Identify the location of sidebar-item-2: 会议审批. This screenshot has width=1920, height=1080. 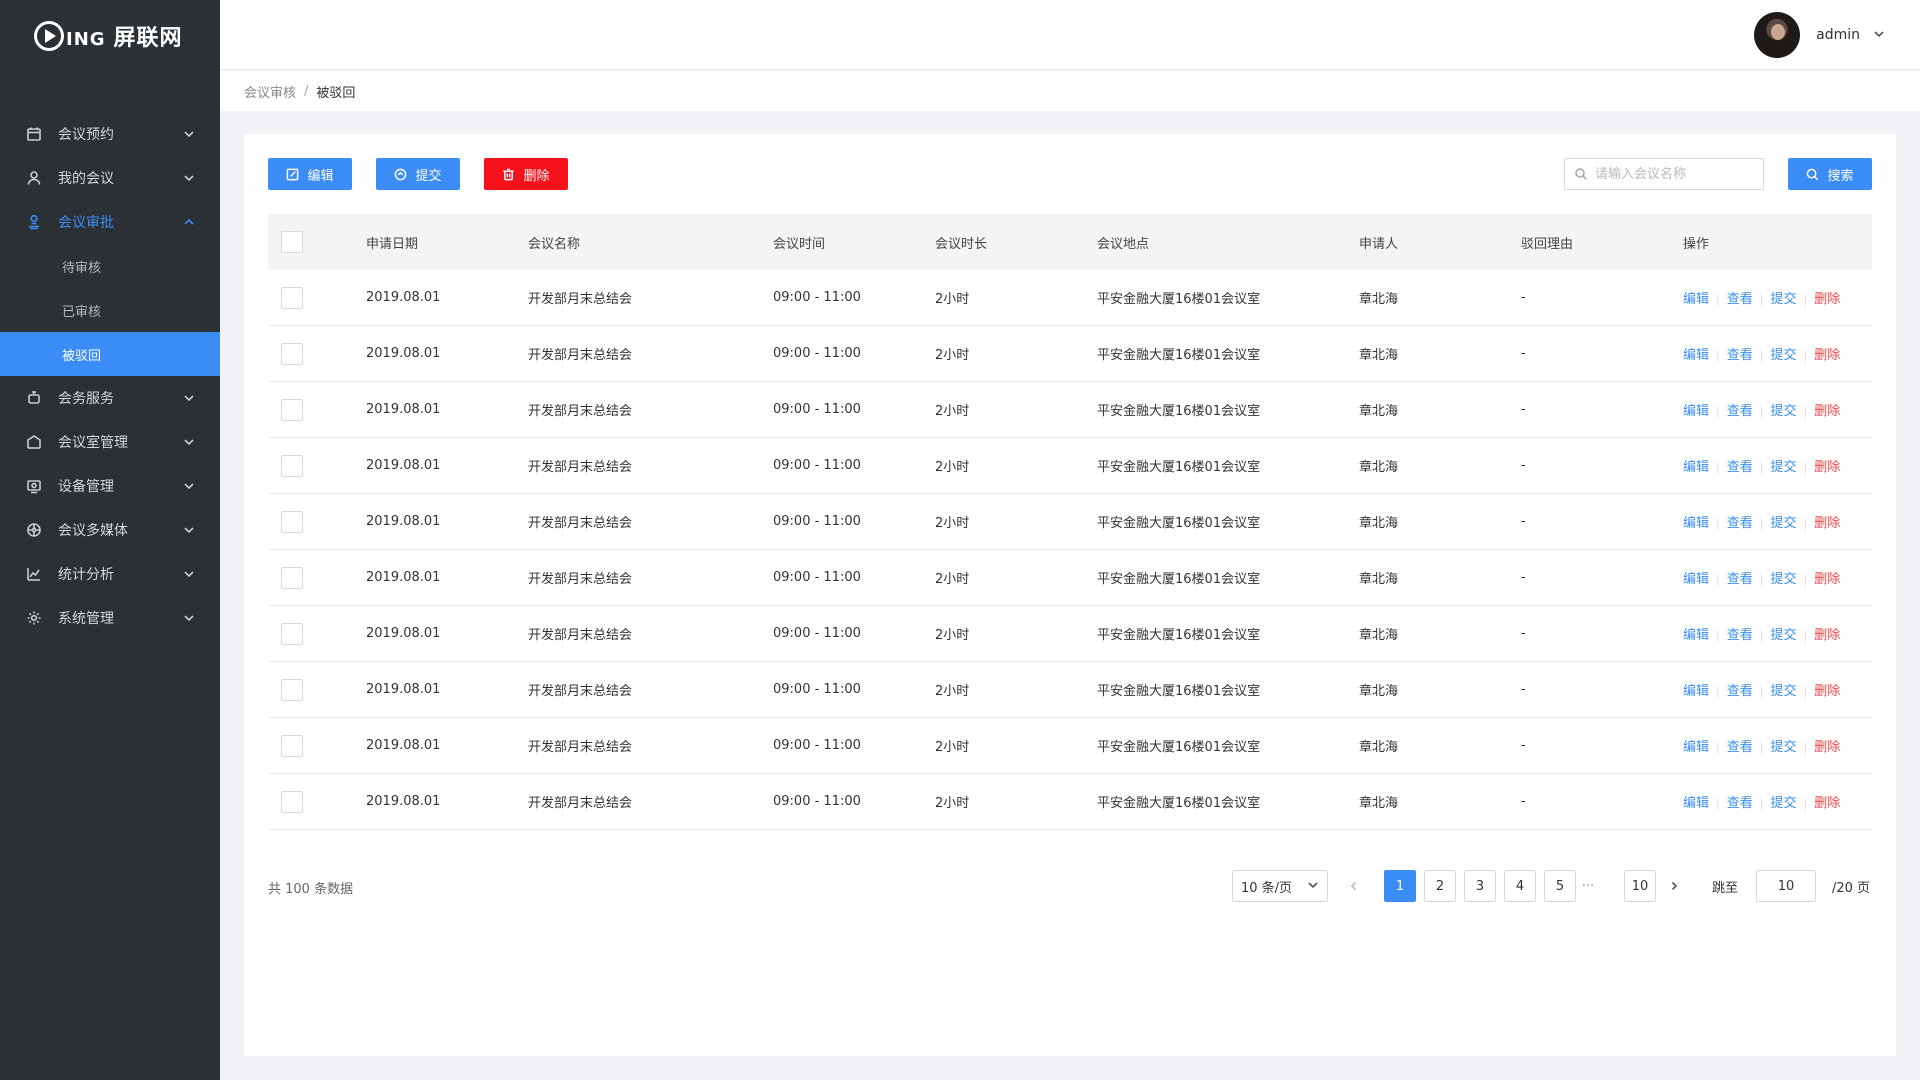
(110, 222).